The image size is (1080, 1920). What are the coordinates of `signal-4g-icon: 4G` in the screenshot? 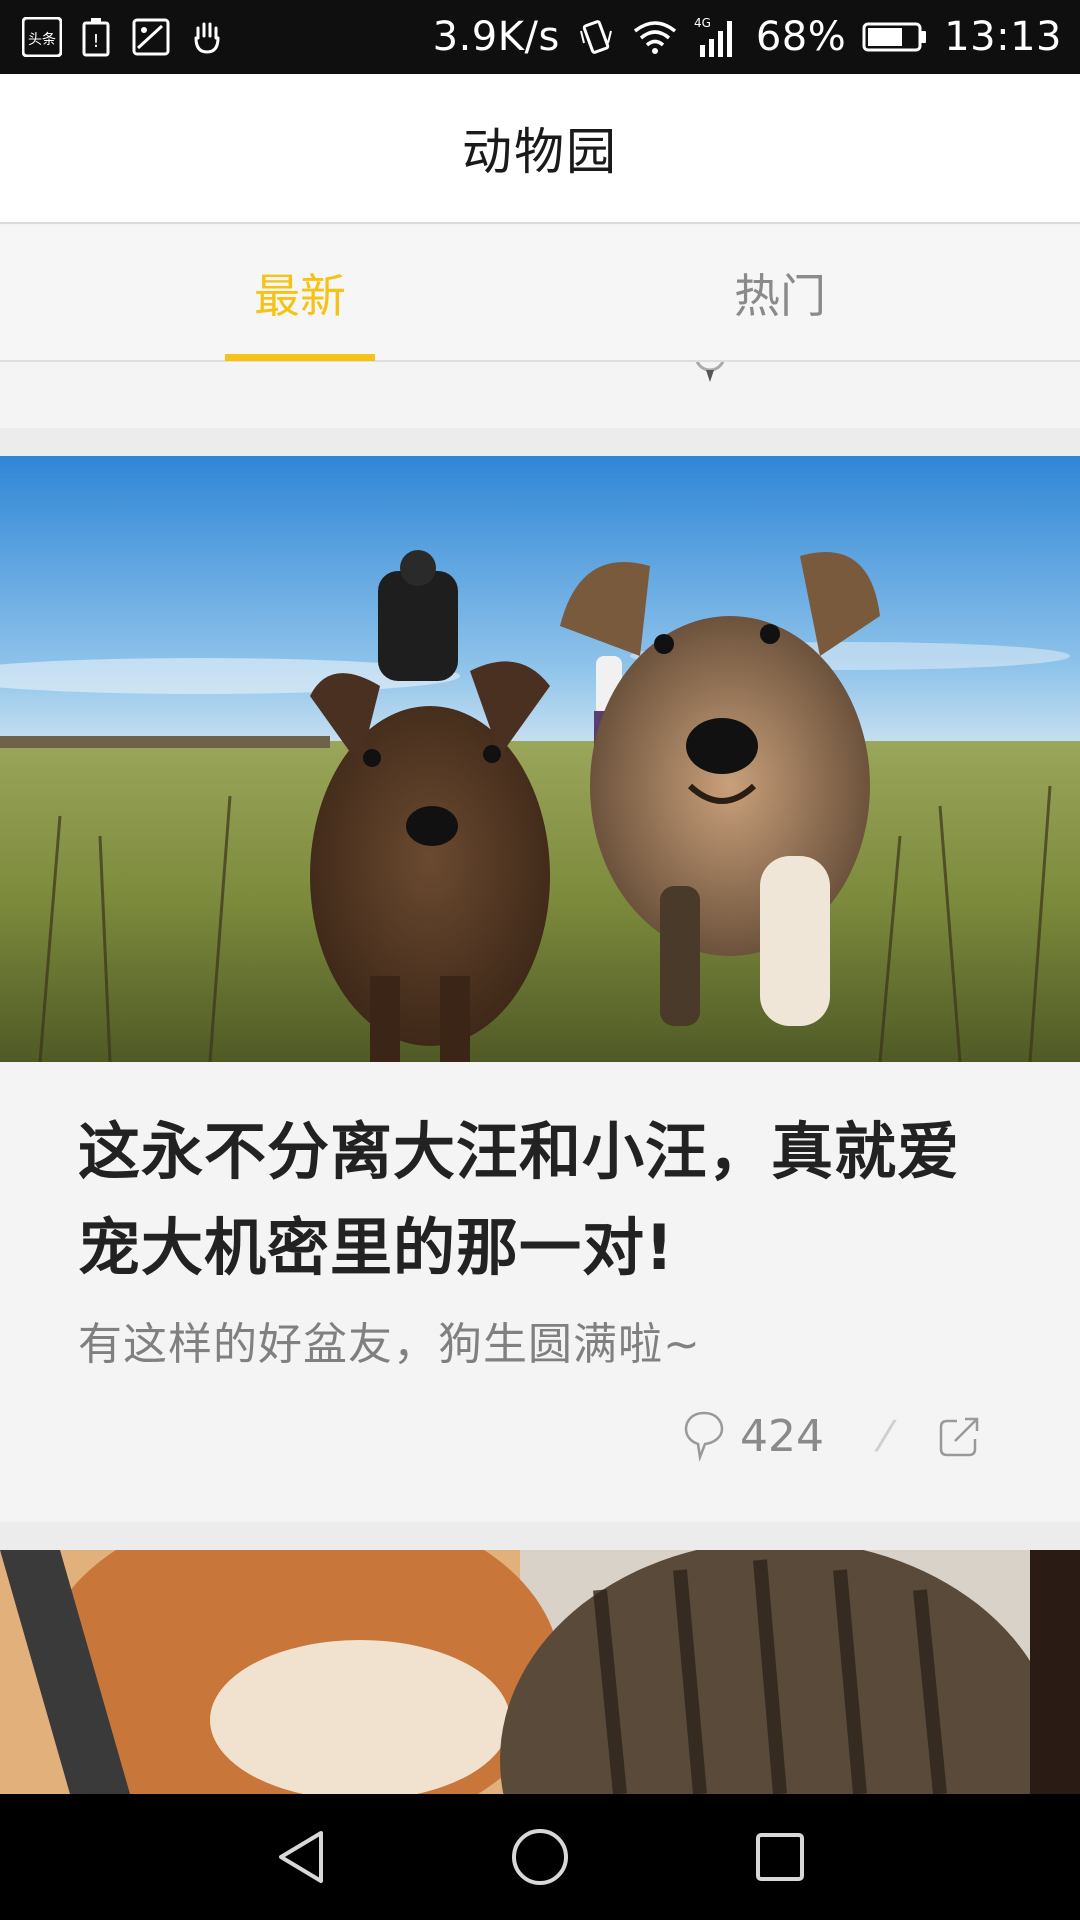 It's located at (717, 37).